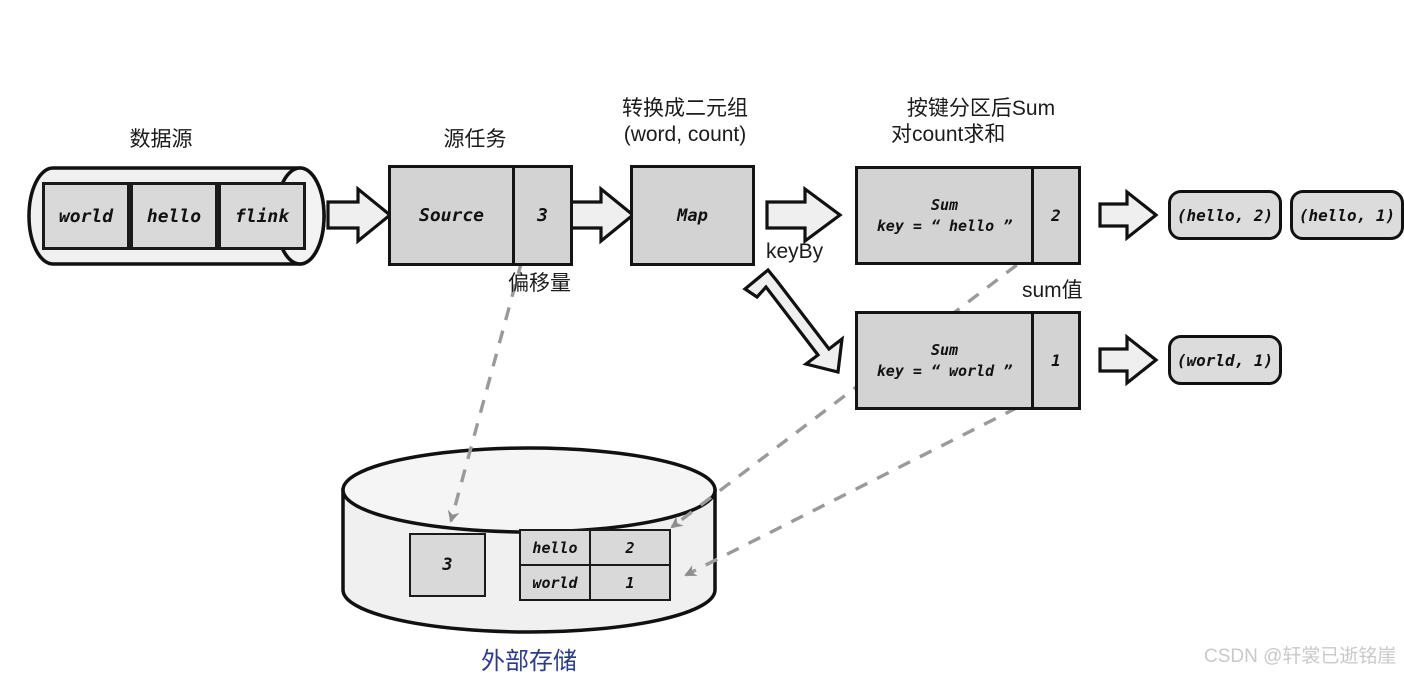 The width and height of the screenshot is (1404, 676). Describe the element at coordinates (539, 283) in the screenshot. I see `label-offset: 偏移量` at that location.